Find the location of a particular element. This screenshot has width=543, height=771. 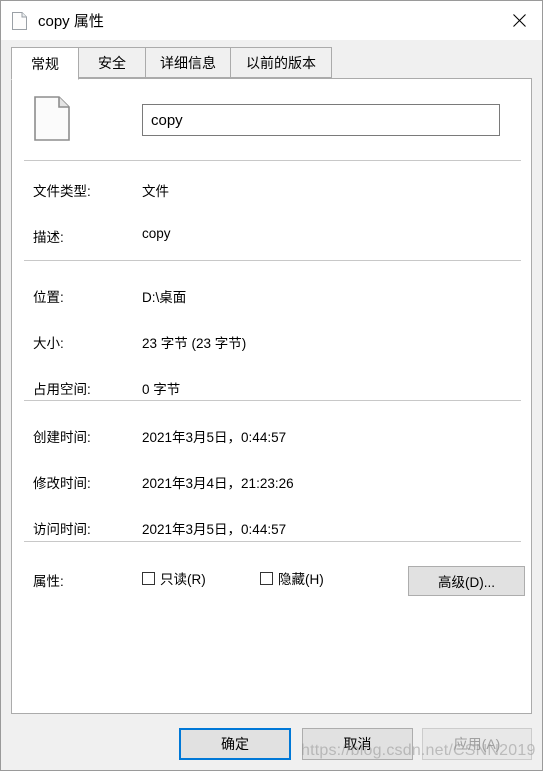

document-icon is located at coordinates (19, 20).